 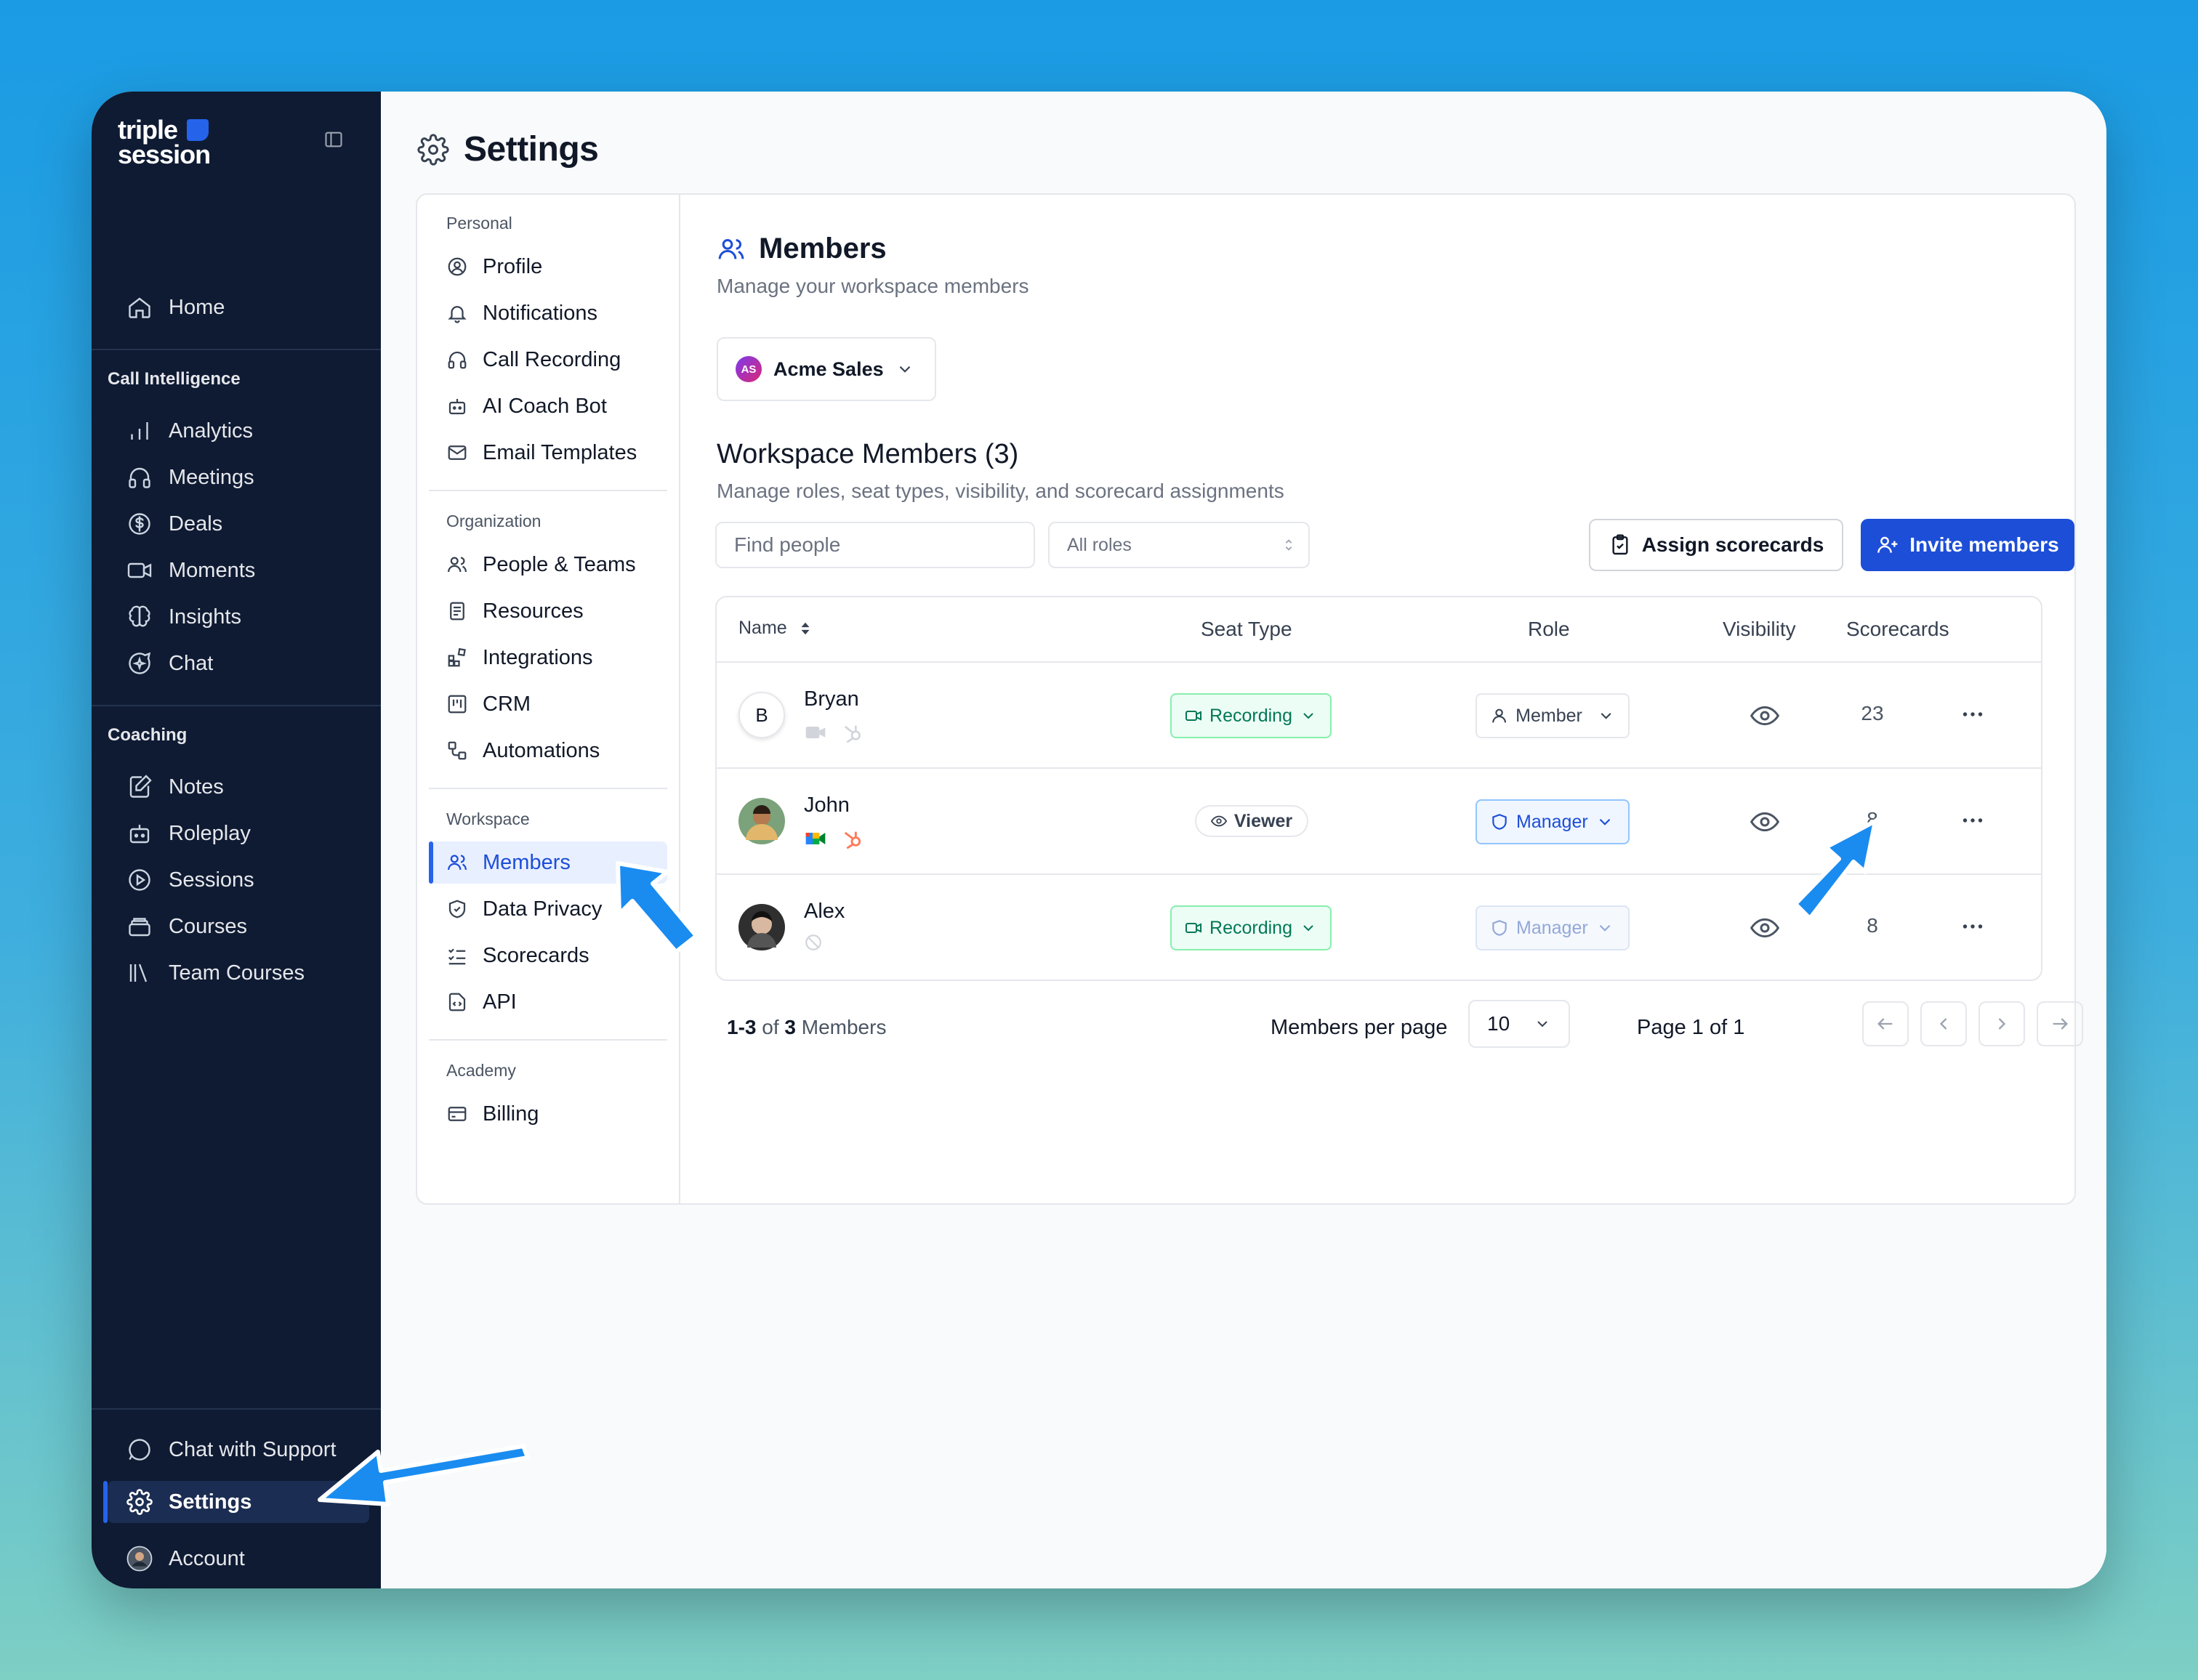 What do you see at coordinates (548, 611) in the screenshot?
I see `settings-item-resources: Resources` at bounding box center [548, 611].